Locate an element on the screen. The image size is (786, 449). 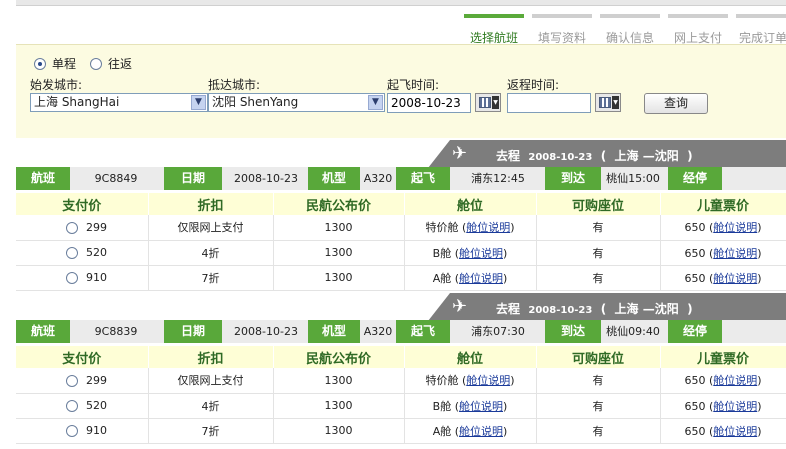
return-date-input is located at coordinates (549, 103).